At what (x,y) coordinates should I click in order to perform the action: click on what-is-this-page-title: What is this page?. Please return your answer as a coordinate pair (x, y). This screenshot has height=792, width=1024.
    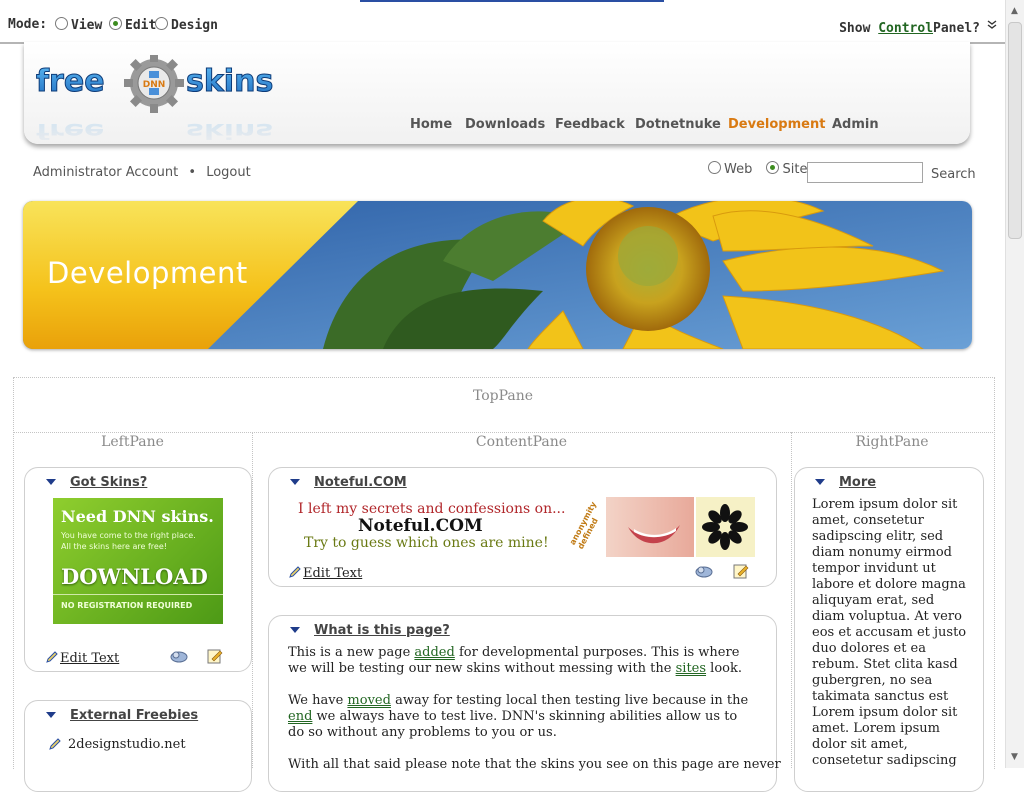
    Looking at the image, I should click on (382, 630).